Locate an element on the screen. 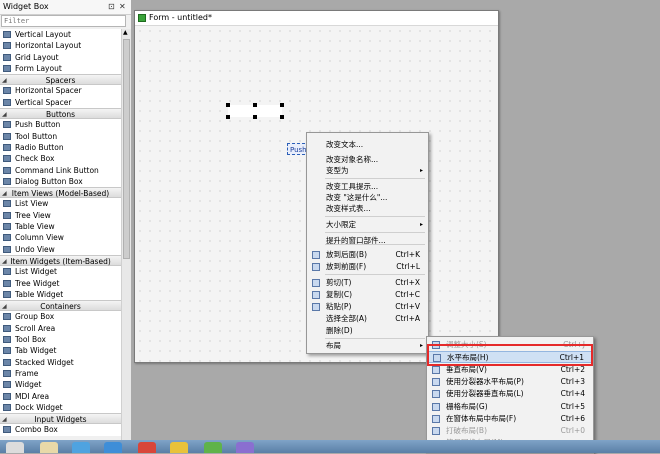 The image size is (660, 454). menu-shortcut: Ctrl+3 is located at coordinates (572, 381).